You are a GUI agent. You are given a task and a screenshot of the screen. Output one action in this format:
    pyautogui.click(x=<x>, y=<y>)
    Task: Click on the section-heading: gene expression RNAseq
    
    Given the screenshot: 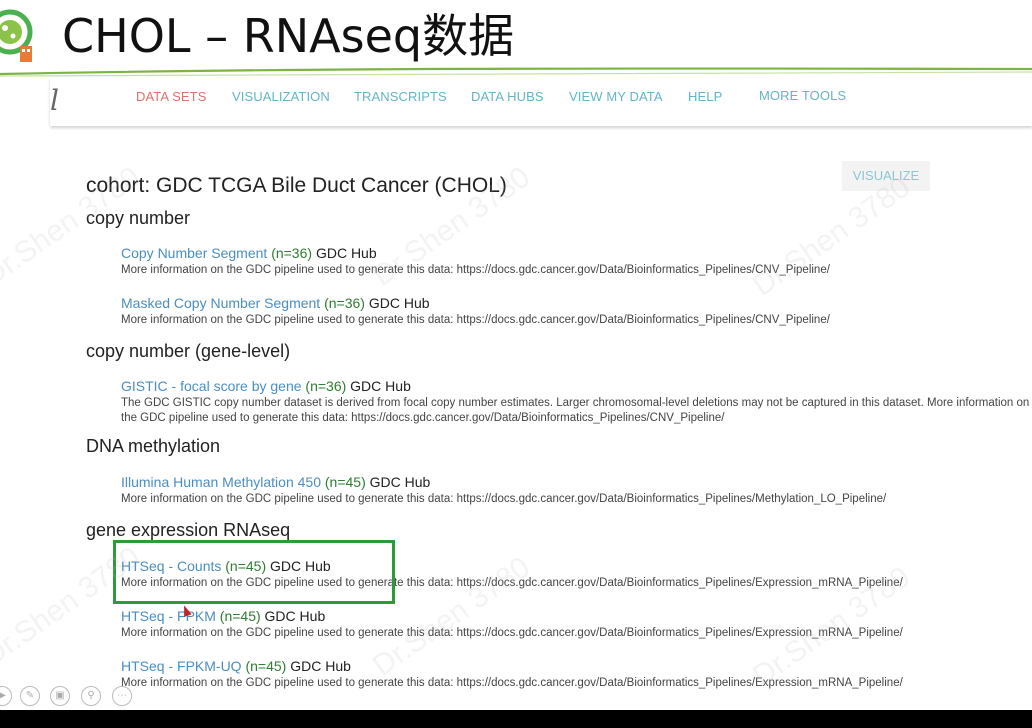 What is the action you would take?
    pyautogui.click(x=188, y=530)
    